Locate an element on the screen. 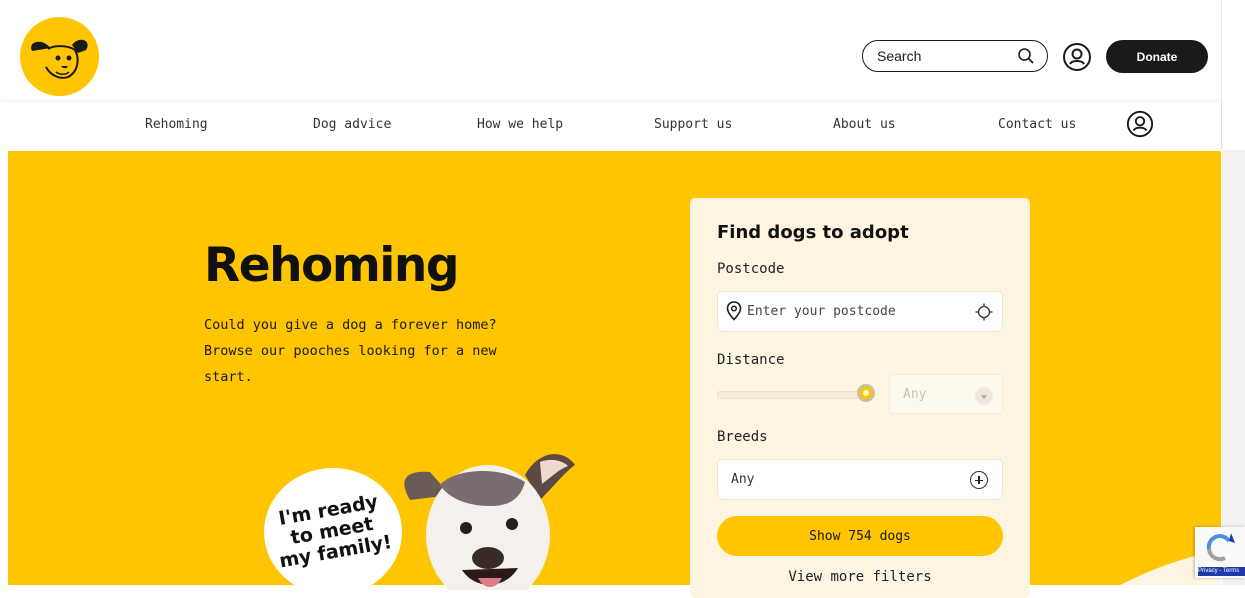 Image resolution: width=1245 pixels, height=598 pixels. postcode-placeholder: Enter your postcode is located at coordinates (821, 311).